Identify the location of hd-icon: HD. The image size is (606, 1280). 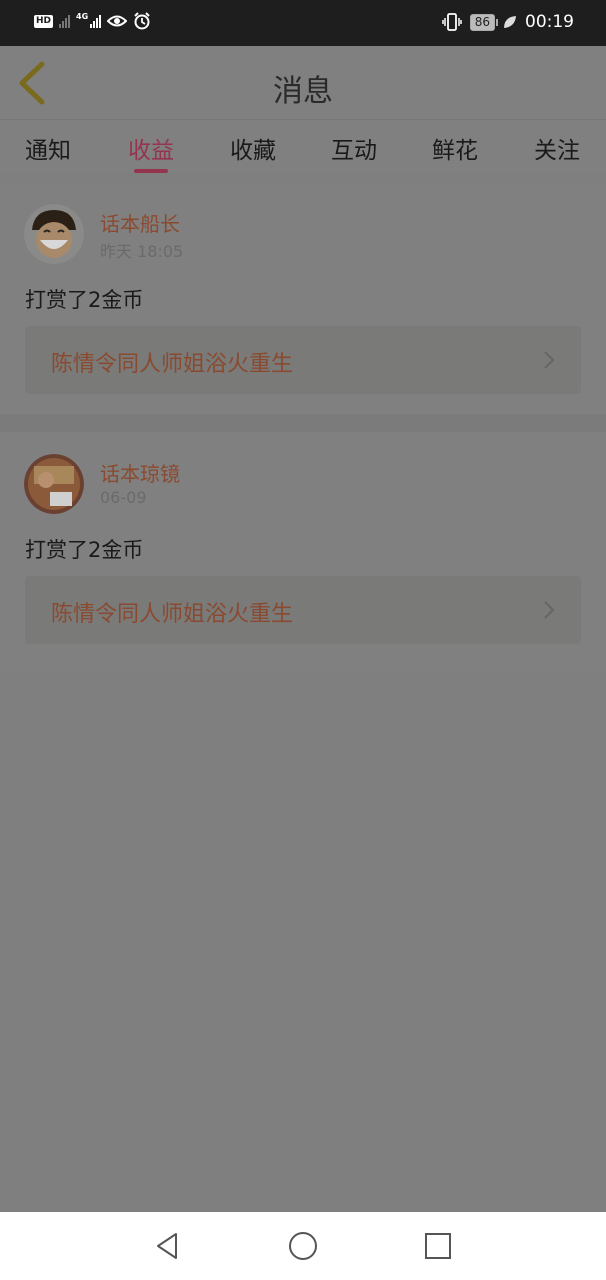
(44, 21).